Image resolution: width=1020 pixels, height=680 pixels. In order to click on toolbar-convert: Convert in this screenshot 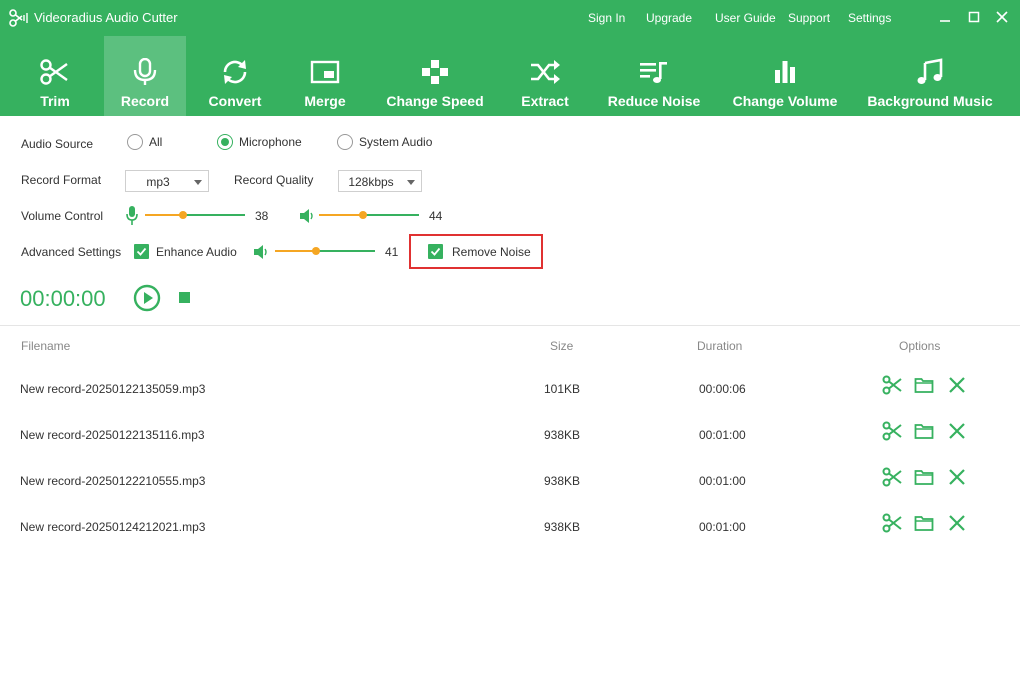, I will do `click(235, 76)`.